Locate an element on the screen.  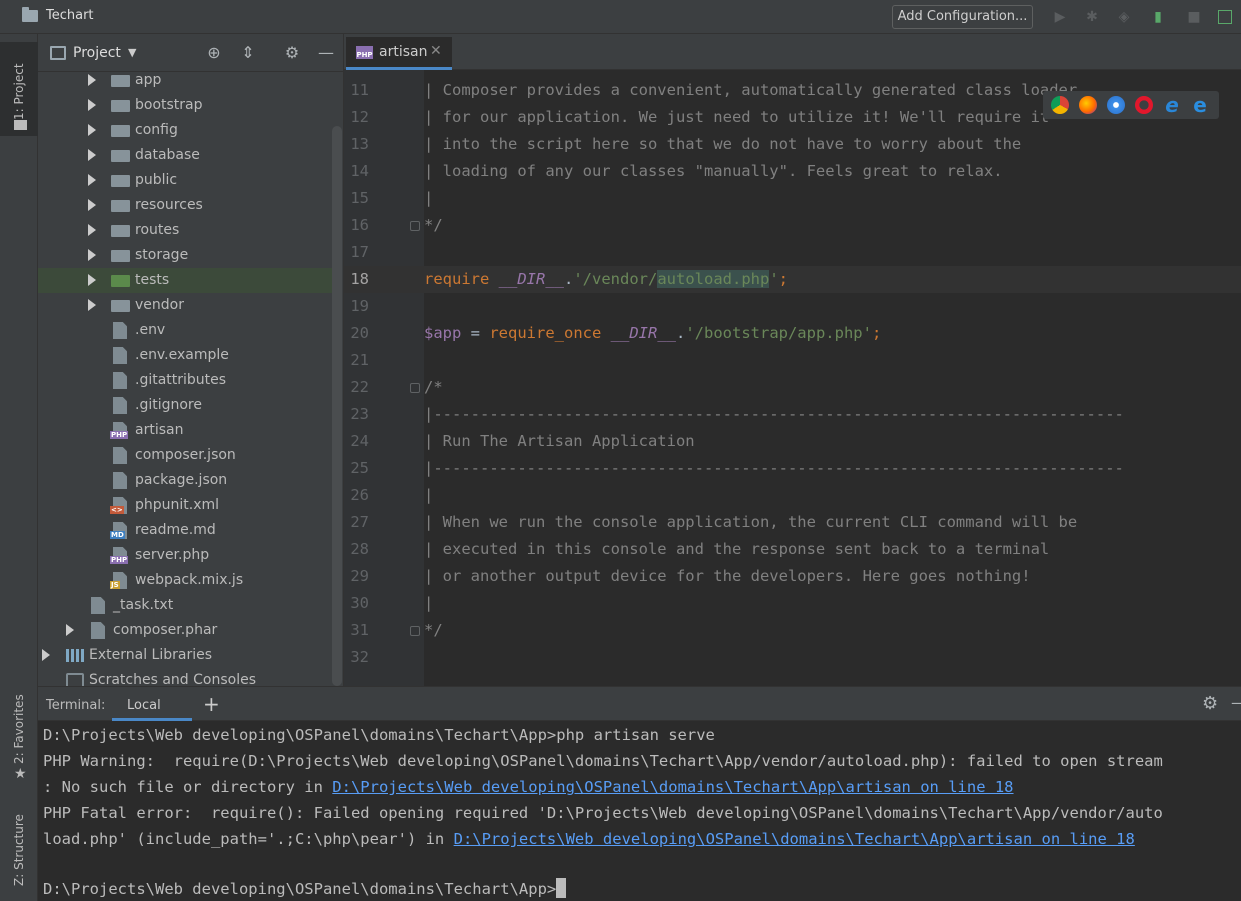
code-text: | Run The Artisan Application is located at coordinates (559, 441).